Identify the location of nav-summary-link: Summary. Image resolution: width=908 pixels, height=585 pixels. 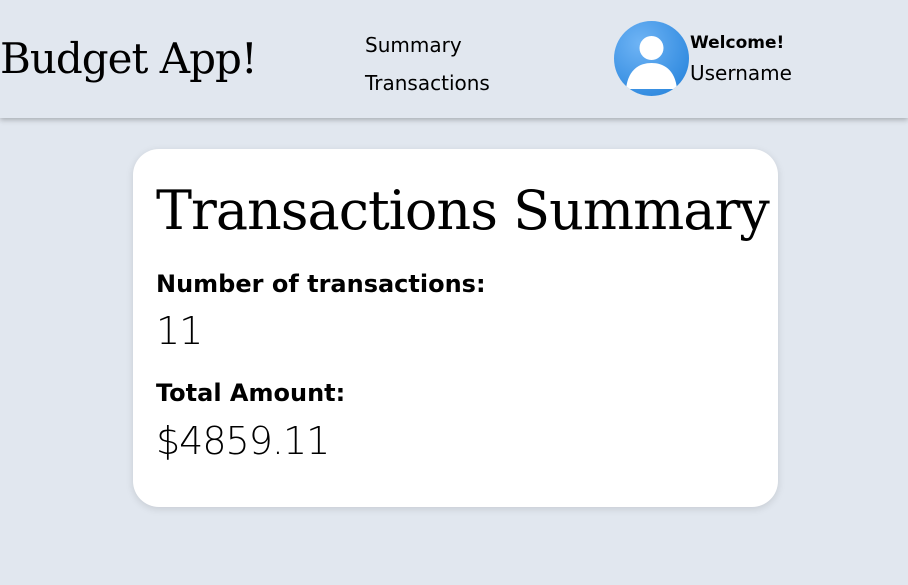
(427, 45).